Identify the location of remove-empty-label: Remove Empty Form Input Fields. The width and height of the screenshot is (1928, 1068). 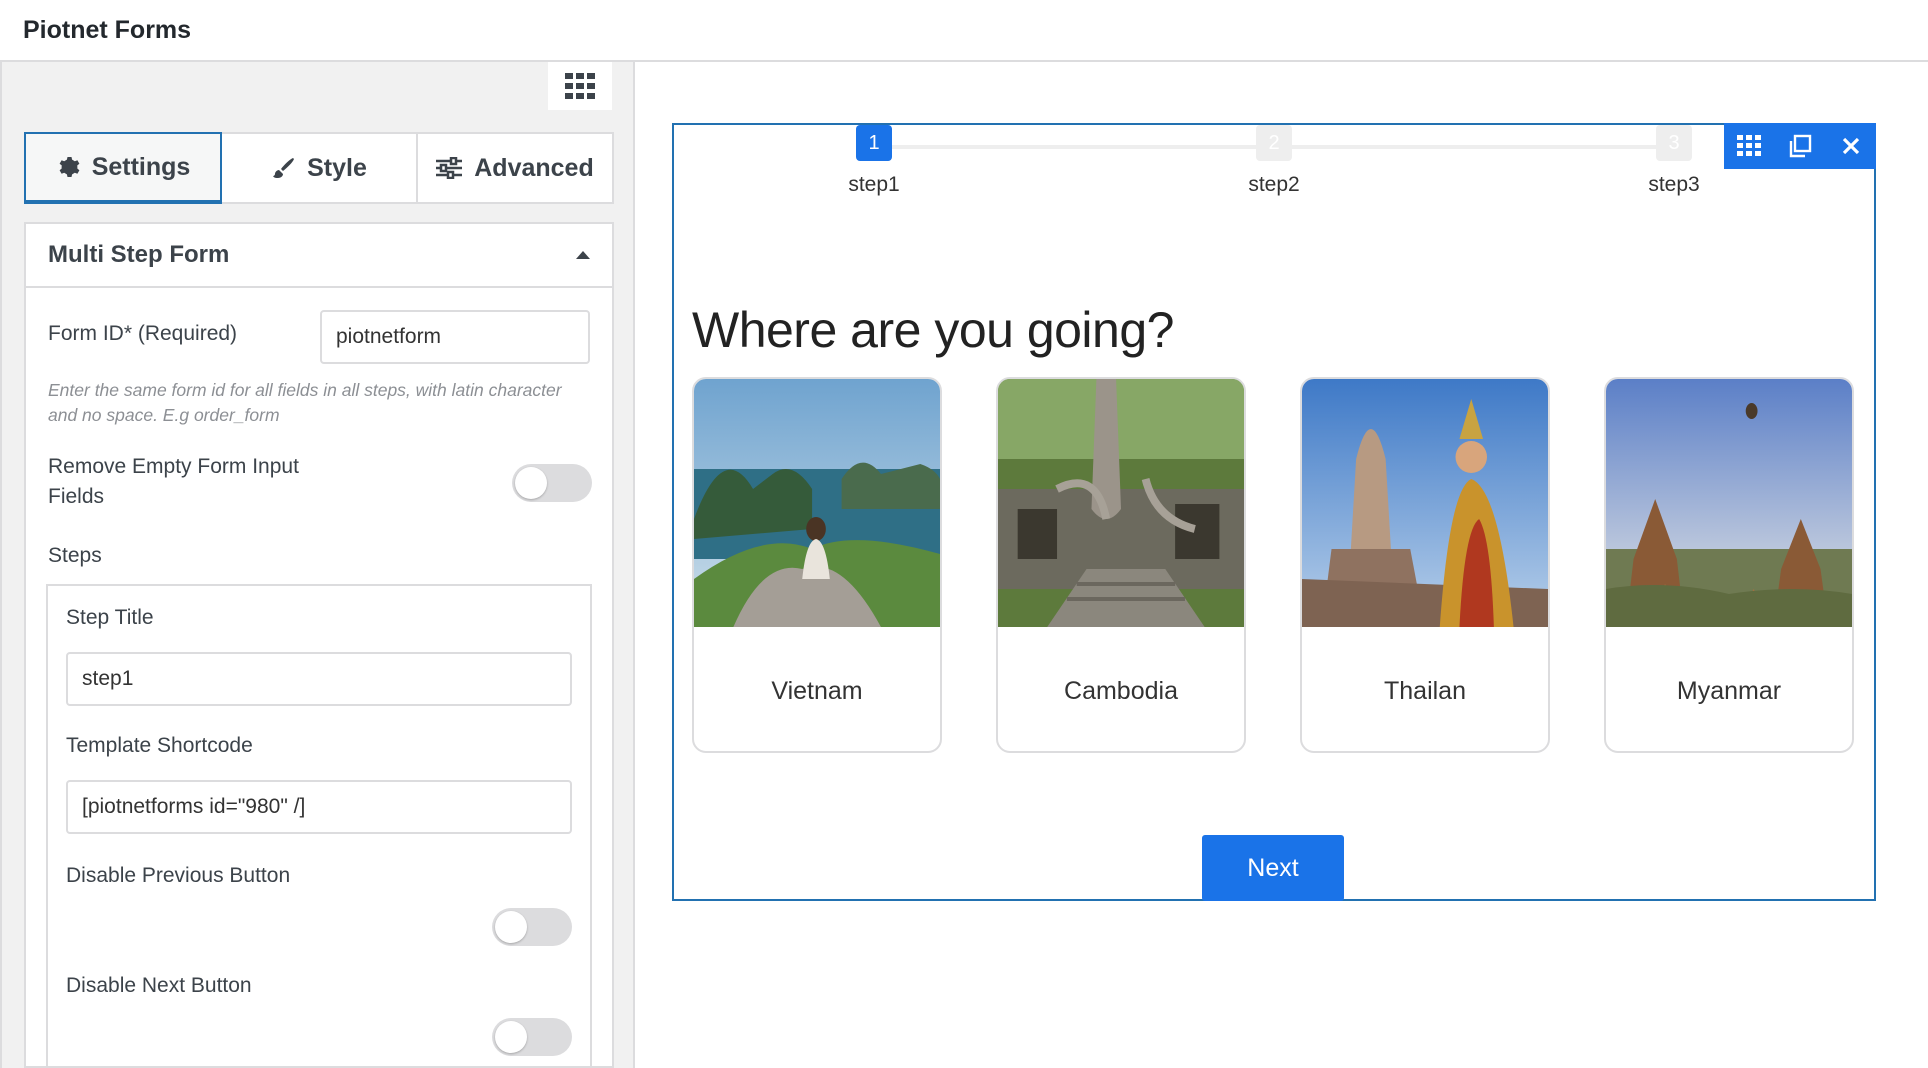
(173, 481).